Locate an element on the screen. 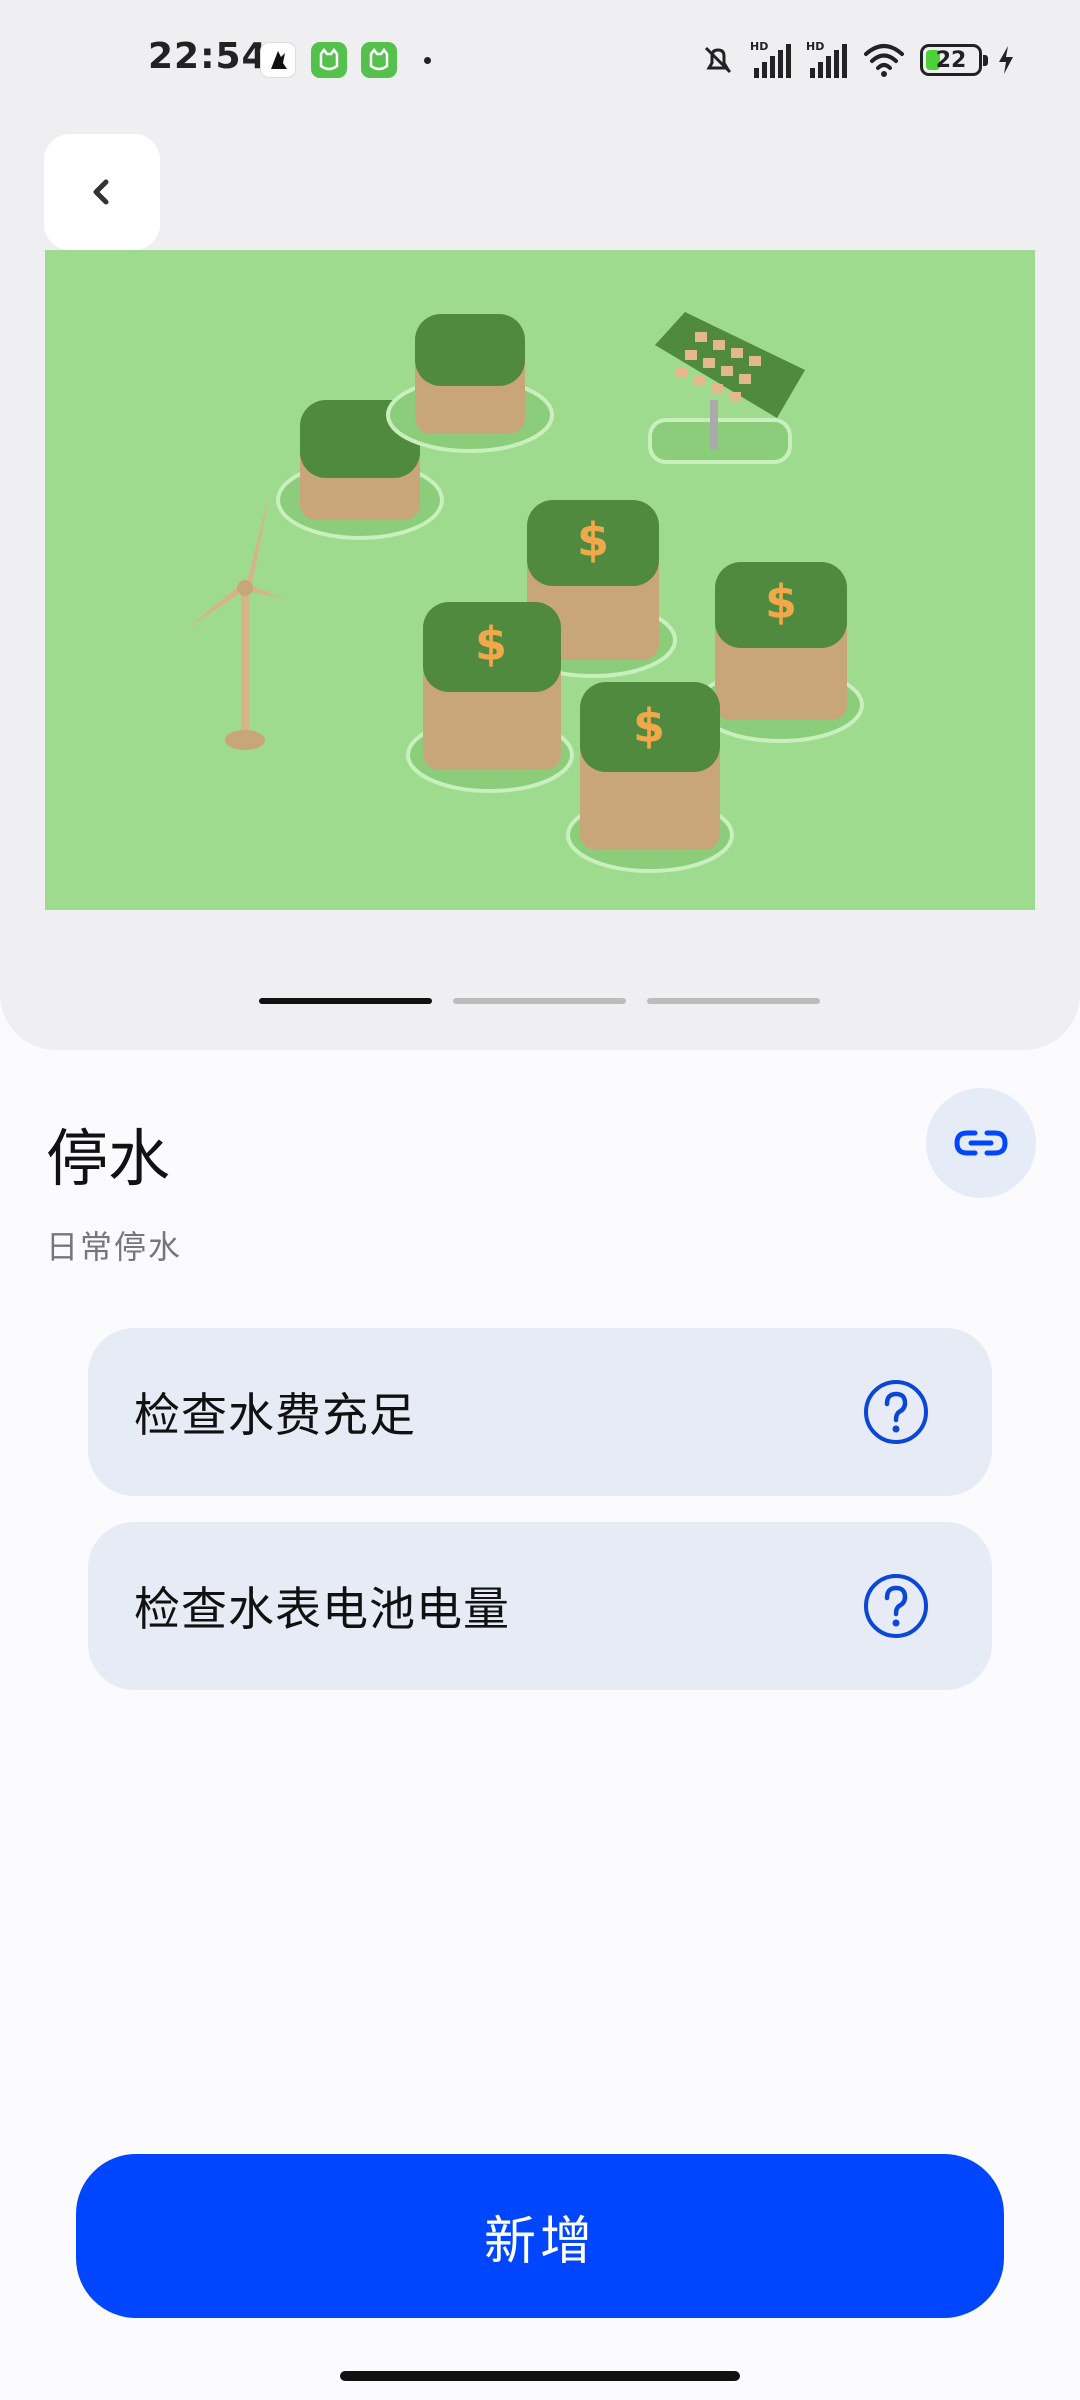 The height and width of the screenshot is (2400, 1080). link-button is located at coordinates (981, 1143).